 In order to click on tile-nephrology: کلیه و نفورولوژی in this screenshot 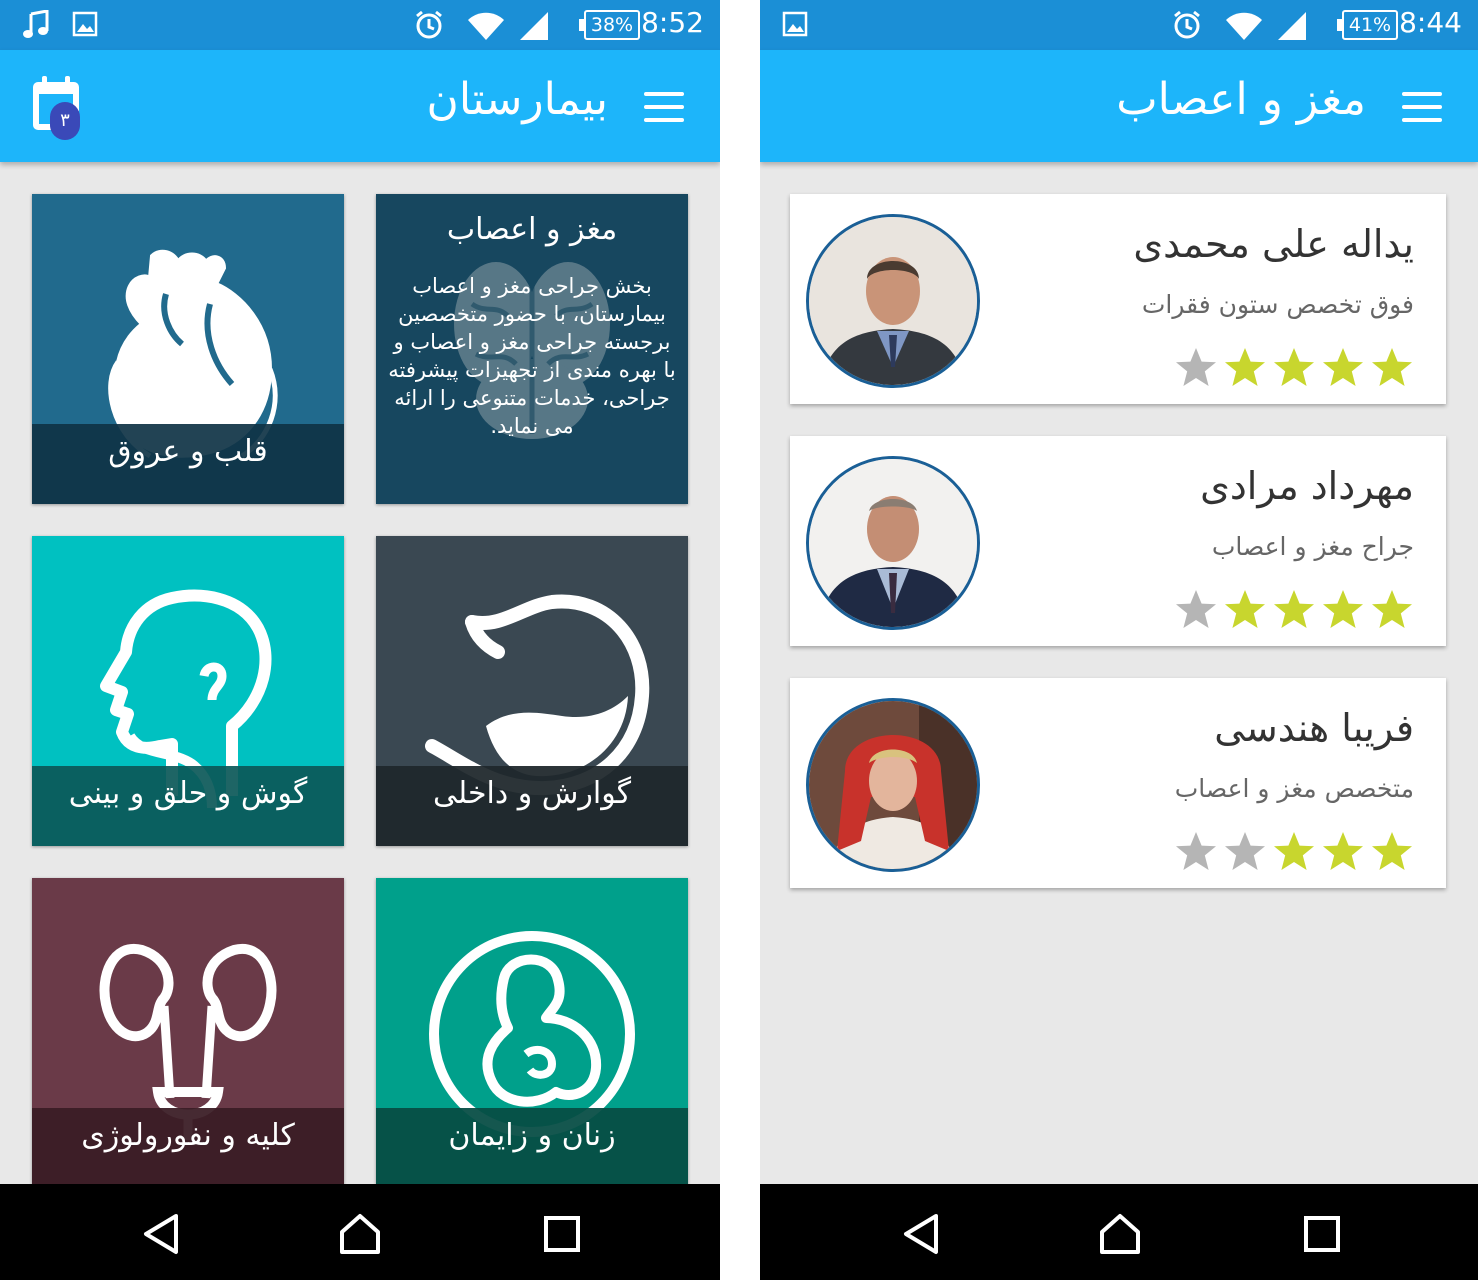, I will do `click(188, 1033)`.